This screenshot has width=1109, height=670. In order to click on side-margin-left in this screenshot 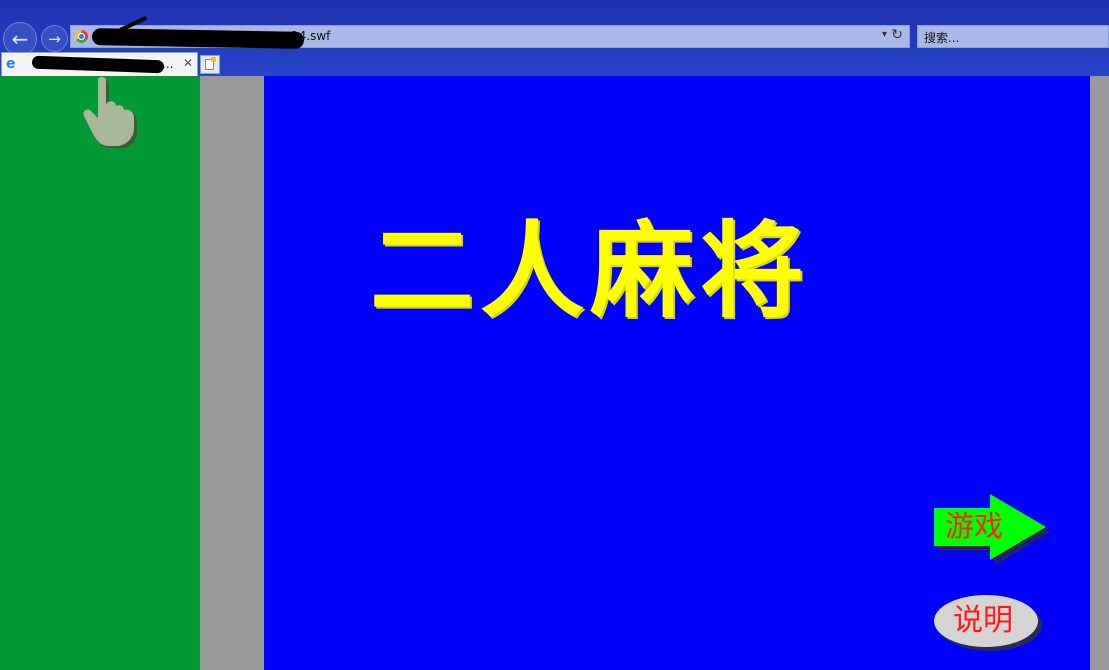, I will do `click(232, 373)`.